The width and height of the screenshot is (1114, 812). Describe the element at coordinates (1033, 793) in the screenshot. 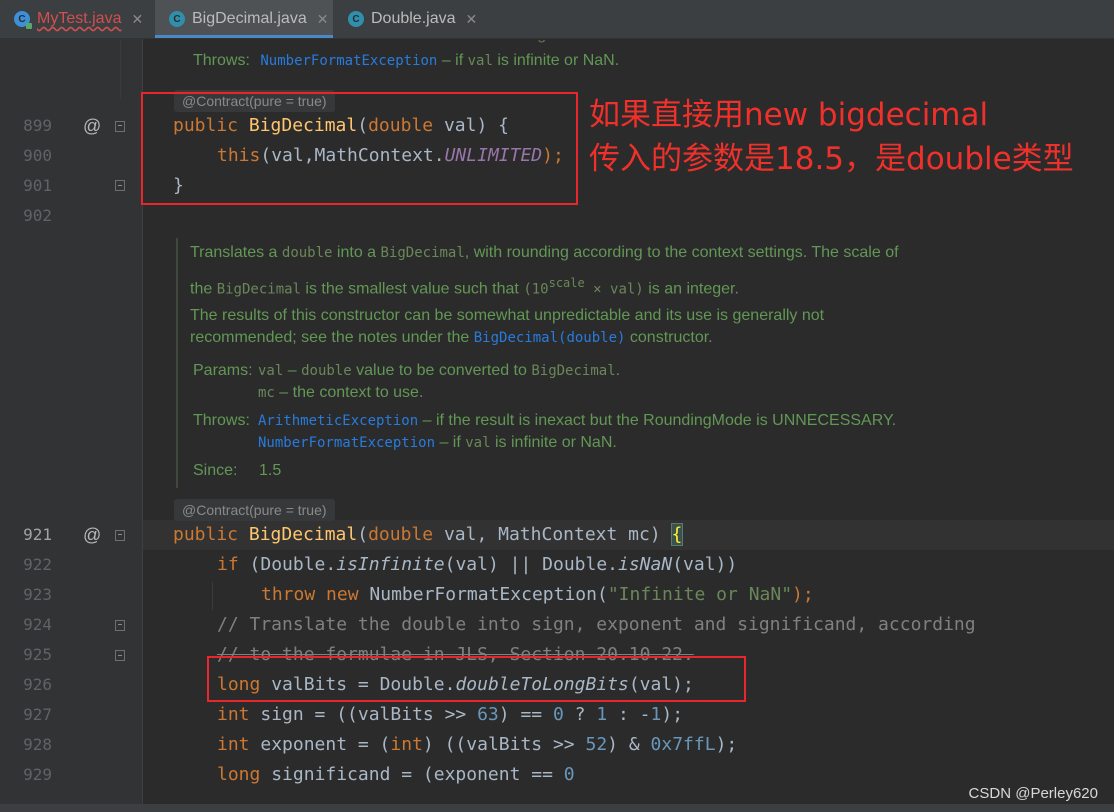

I see `watermark: CSDN @Perley620` at that location.